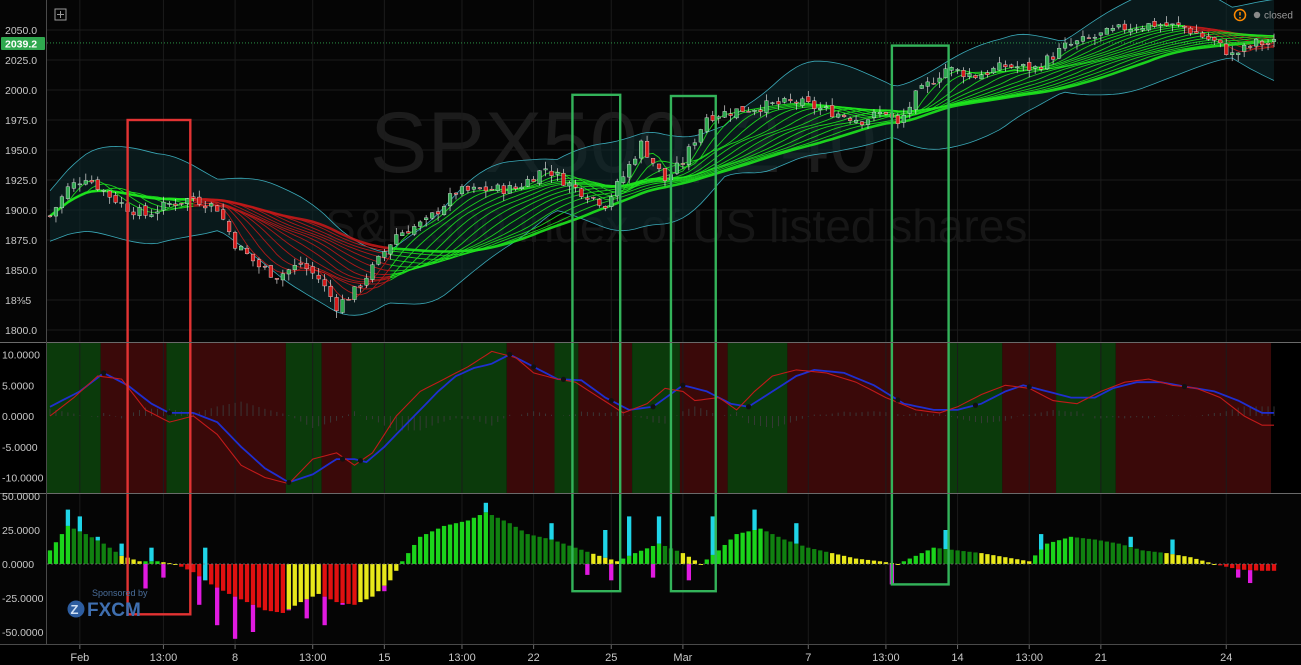 This screenshot has height=665, width=1301. I want to click on sponsor-brand: FXCM, so click(114, 610).